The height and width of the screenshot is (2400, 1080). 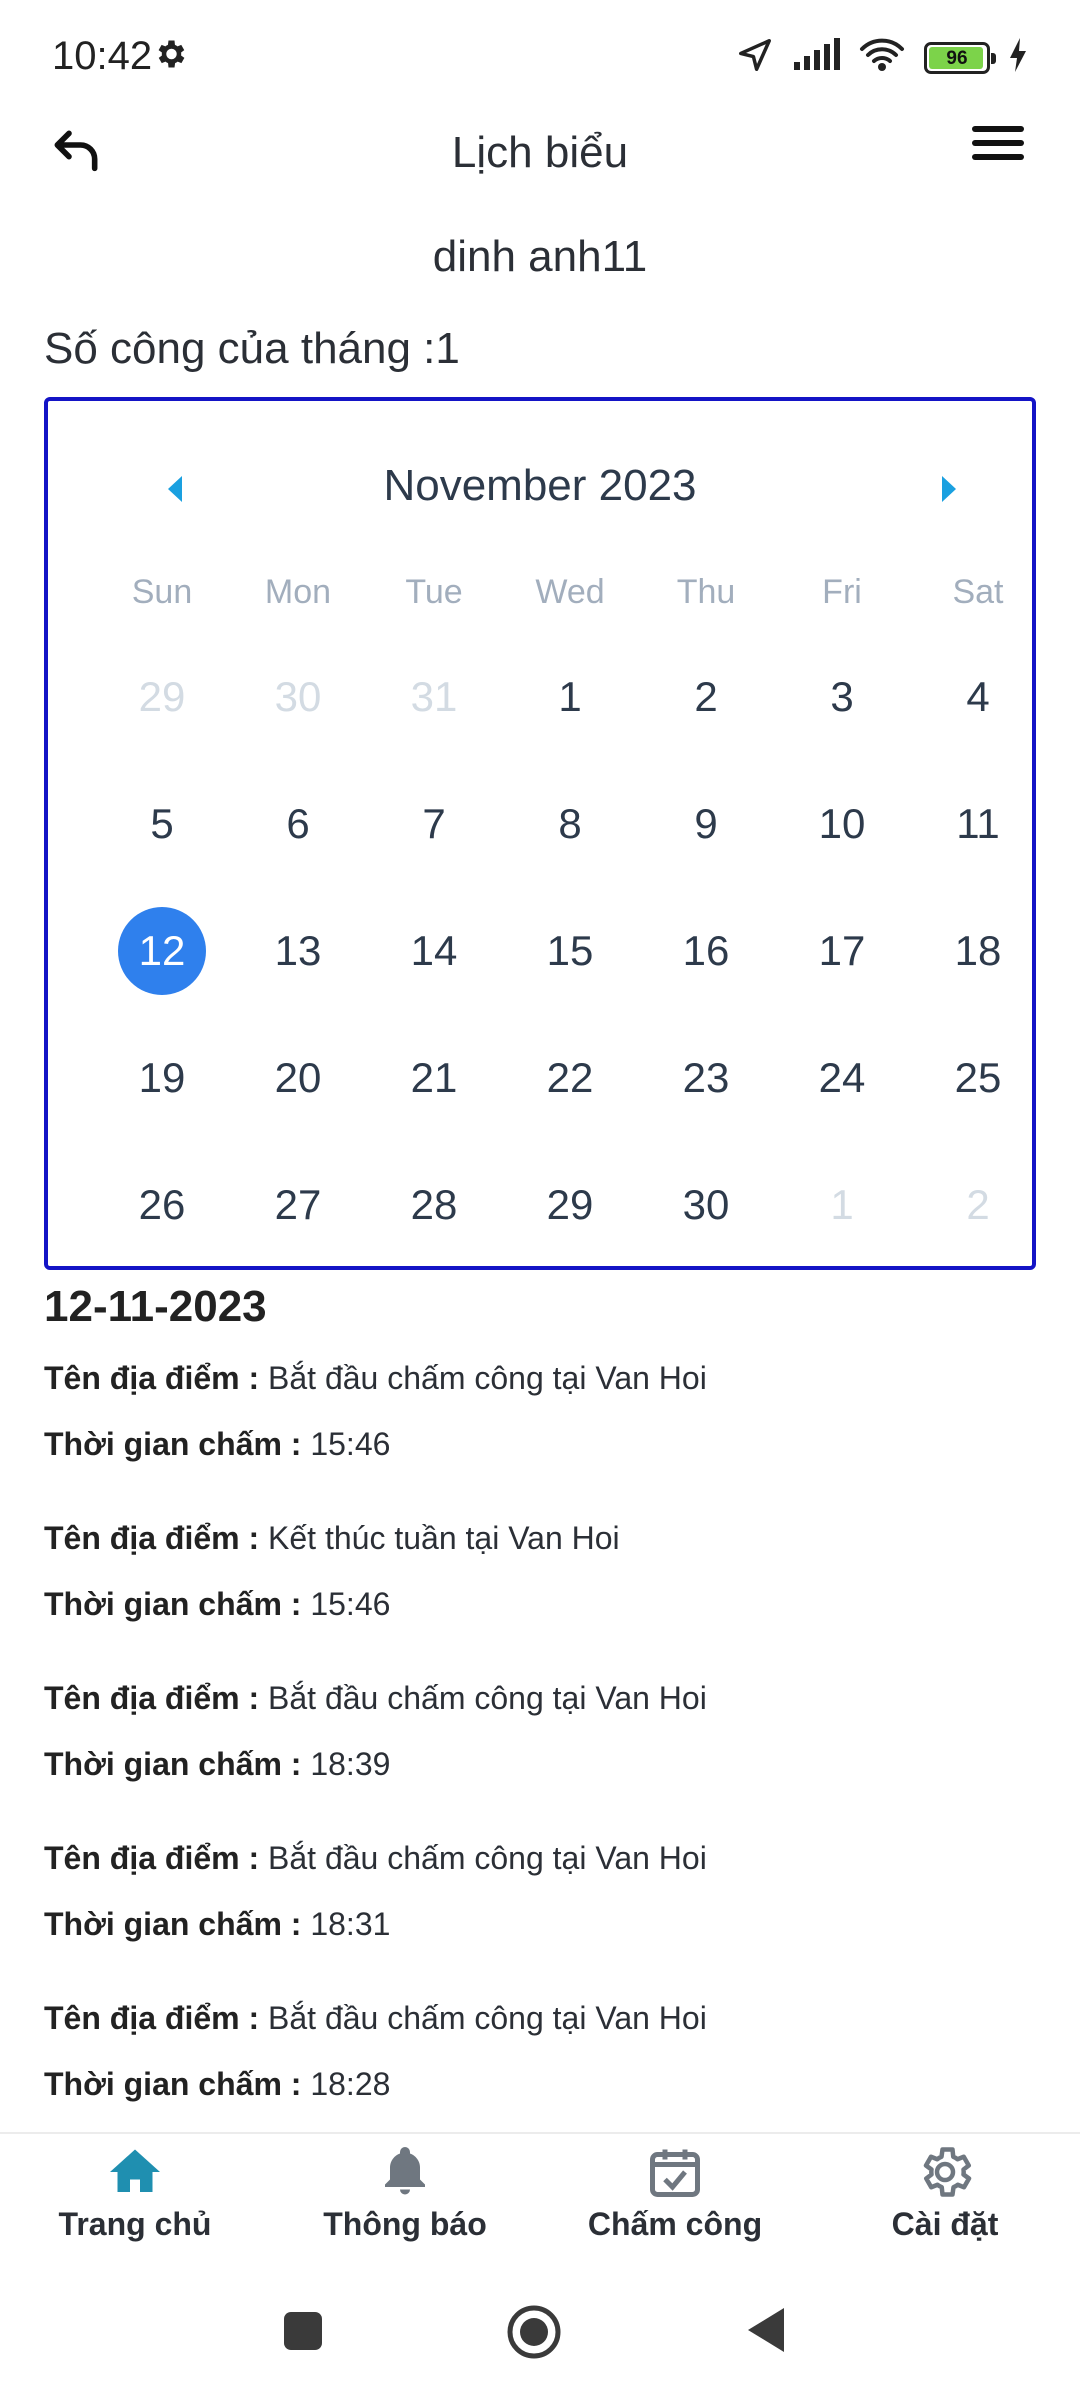 What do you see at coordinates (755, 57) in the screenshot?
I see `location-icon` at bounding box center [755, 57].